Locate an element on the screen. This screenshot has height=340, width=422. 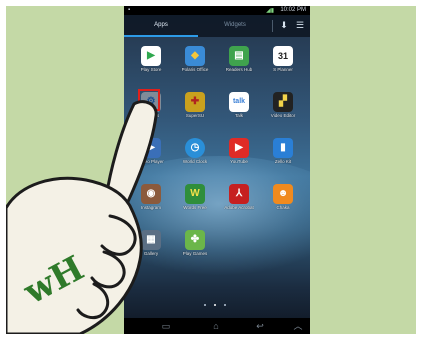
app-label: Polaris Office is located at coordinates (195, 69).